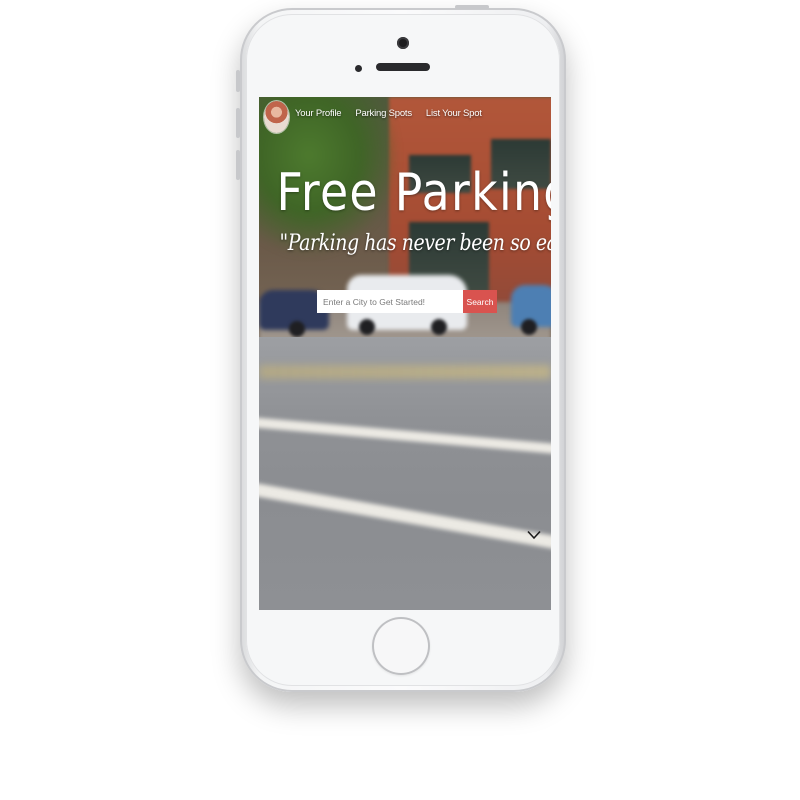 The height and width of the screenshot is (800, 800). I want to click on mute-switch, so click(238, 81).